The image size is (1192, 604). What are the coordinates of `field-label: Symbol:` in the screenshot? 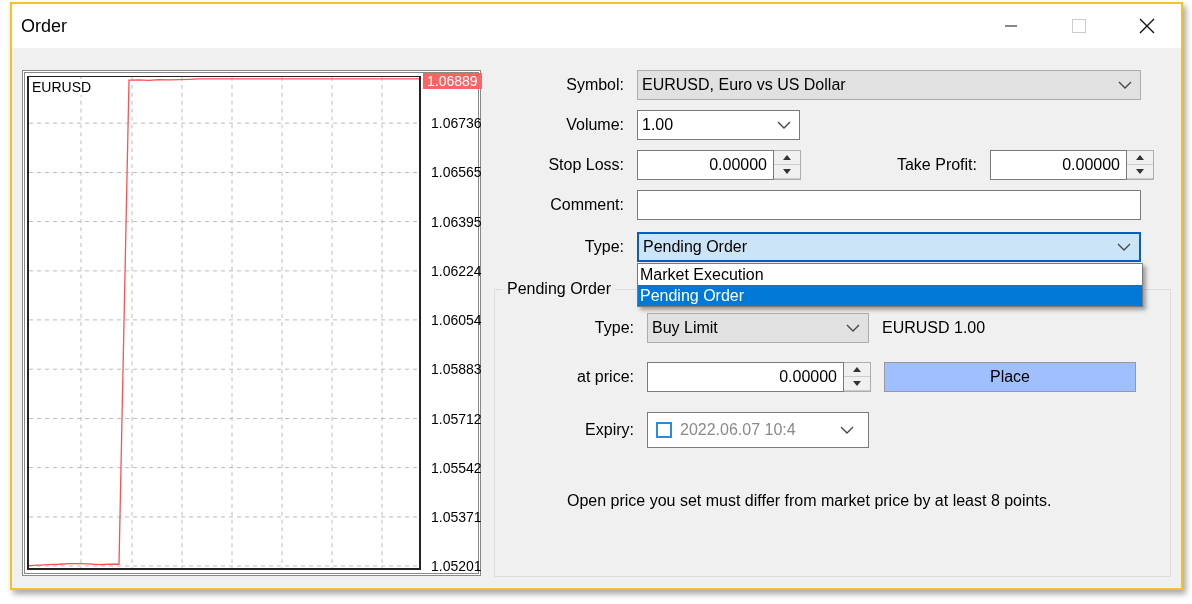 It's located at (594, 85).